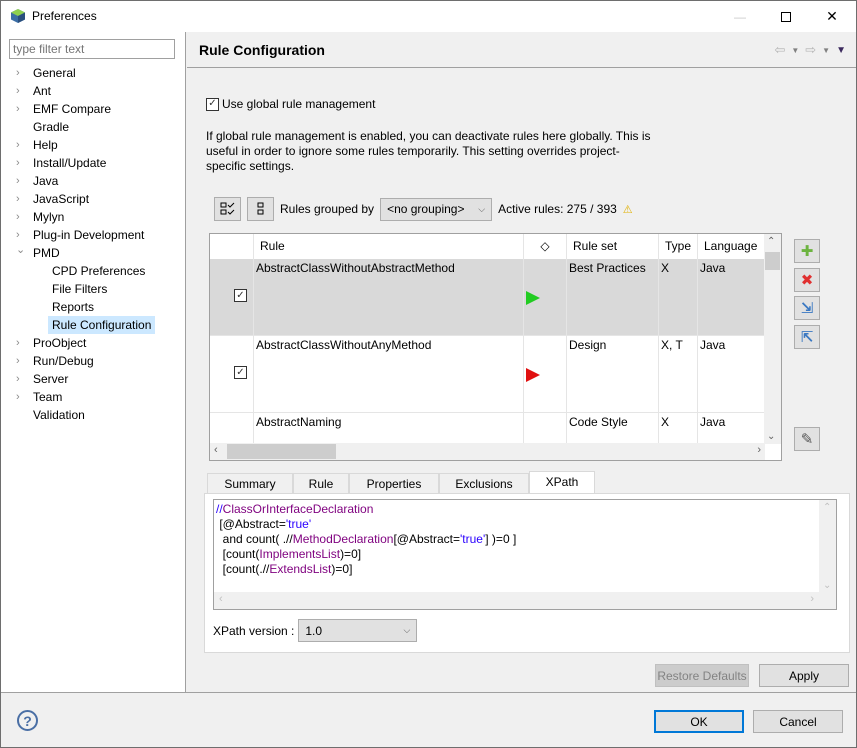 This screenshot has width=857, height=748. I want to click on tree-item-label: PMD, so click(46, 253).